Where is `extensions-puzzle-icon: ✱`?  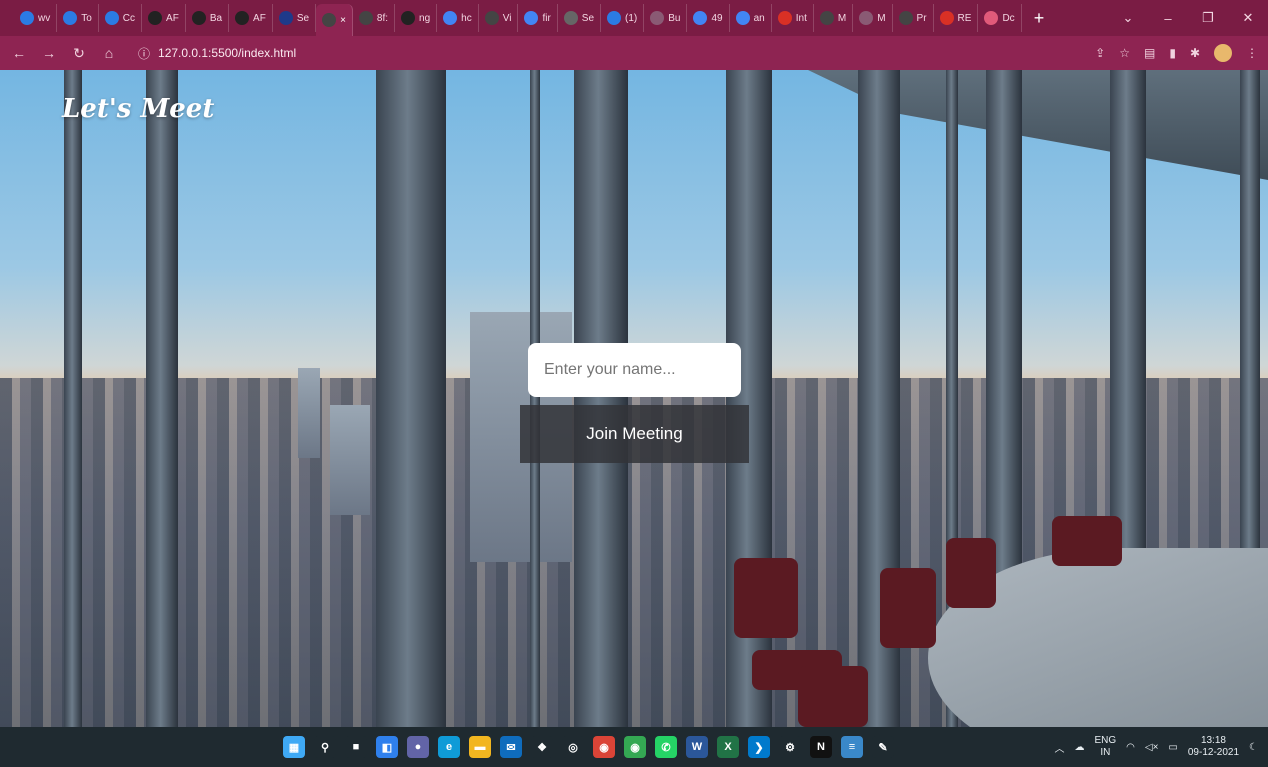 extensions-puzzle-icon: ✱ is located at coordinates (1195, 53).